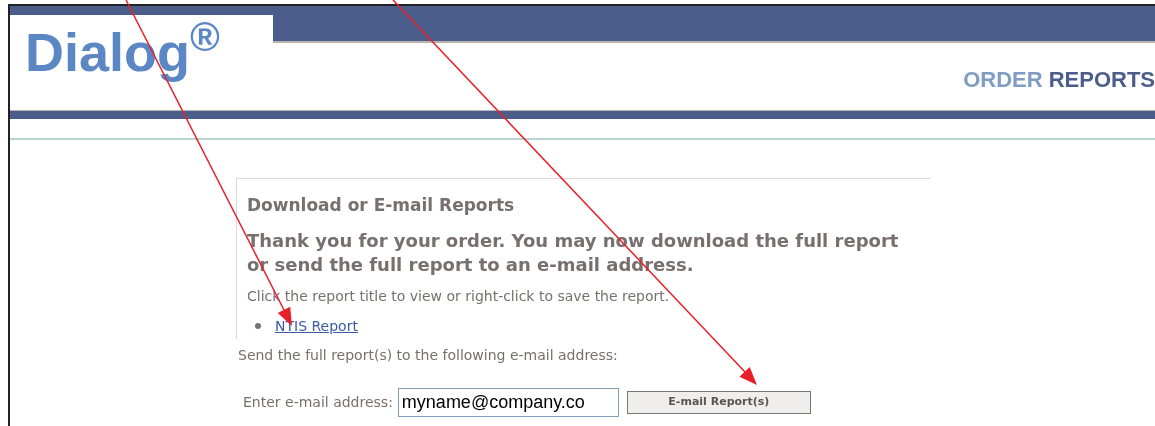 The width and height of the screenshot is (1155, 426). What do you see at coordinates (718, 402) in the screenshot?
I see `email-report-button: E-mail Report(s)` at bounding box center [718, 402].